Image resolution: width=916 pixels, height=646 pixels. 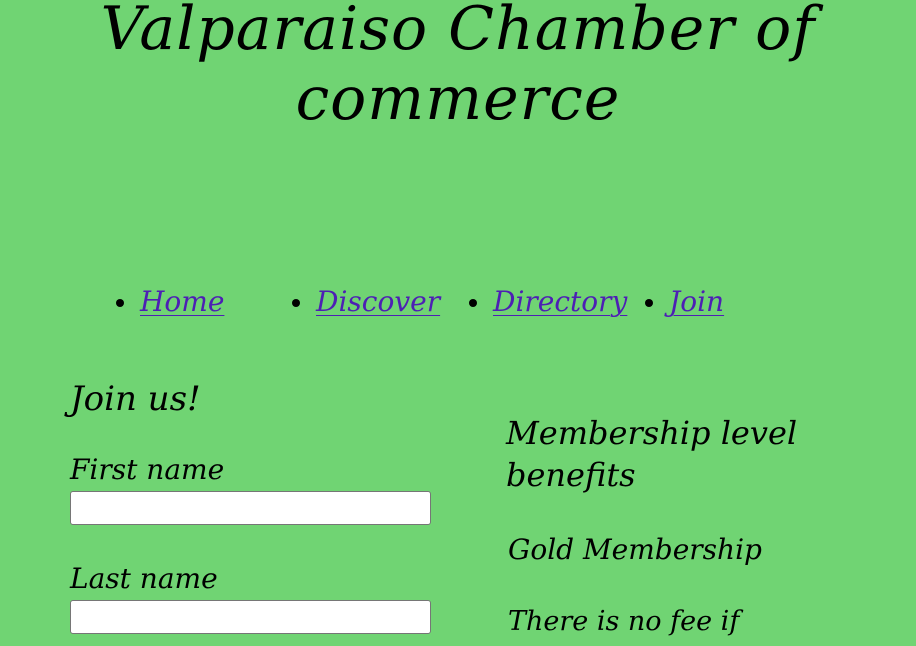 What do you see at coordinates (696, 302) in the screenshot?
I see `nav-link-join: Join` at bounding box center [696, 302].